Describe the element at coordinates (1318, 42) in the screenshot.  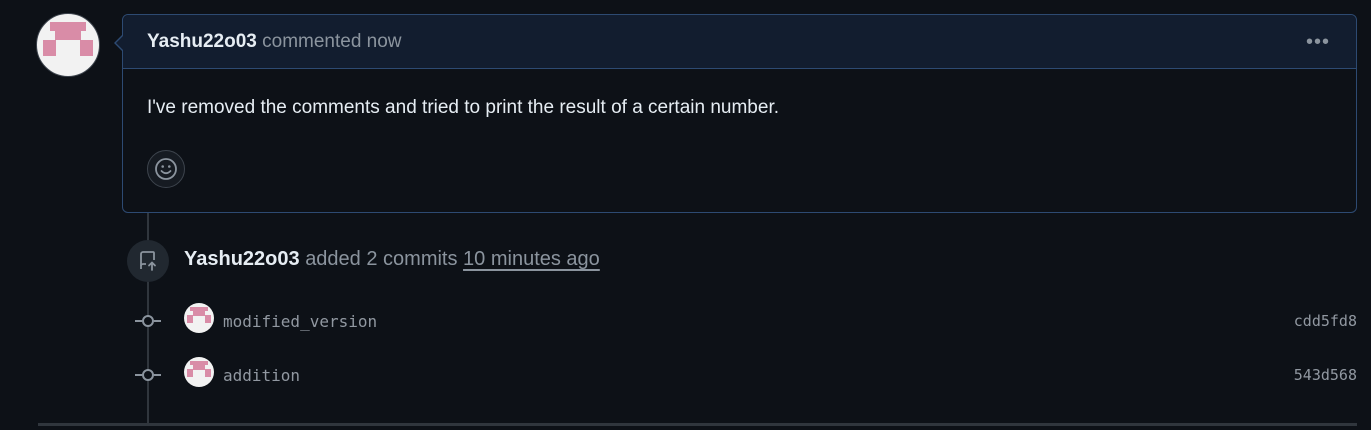
I see `kebab-horizontal-icon: •••` at that location.